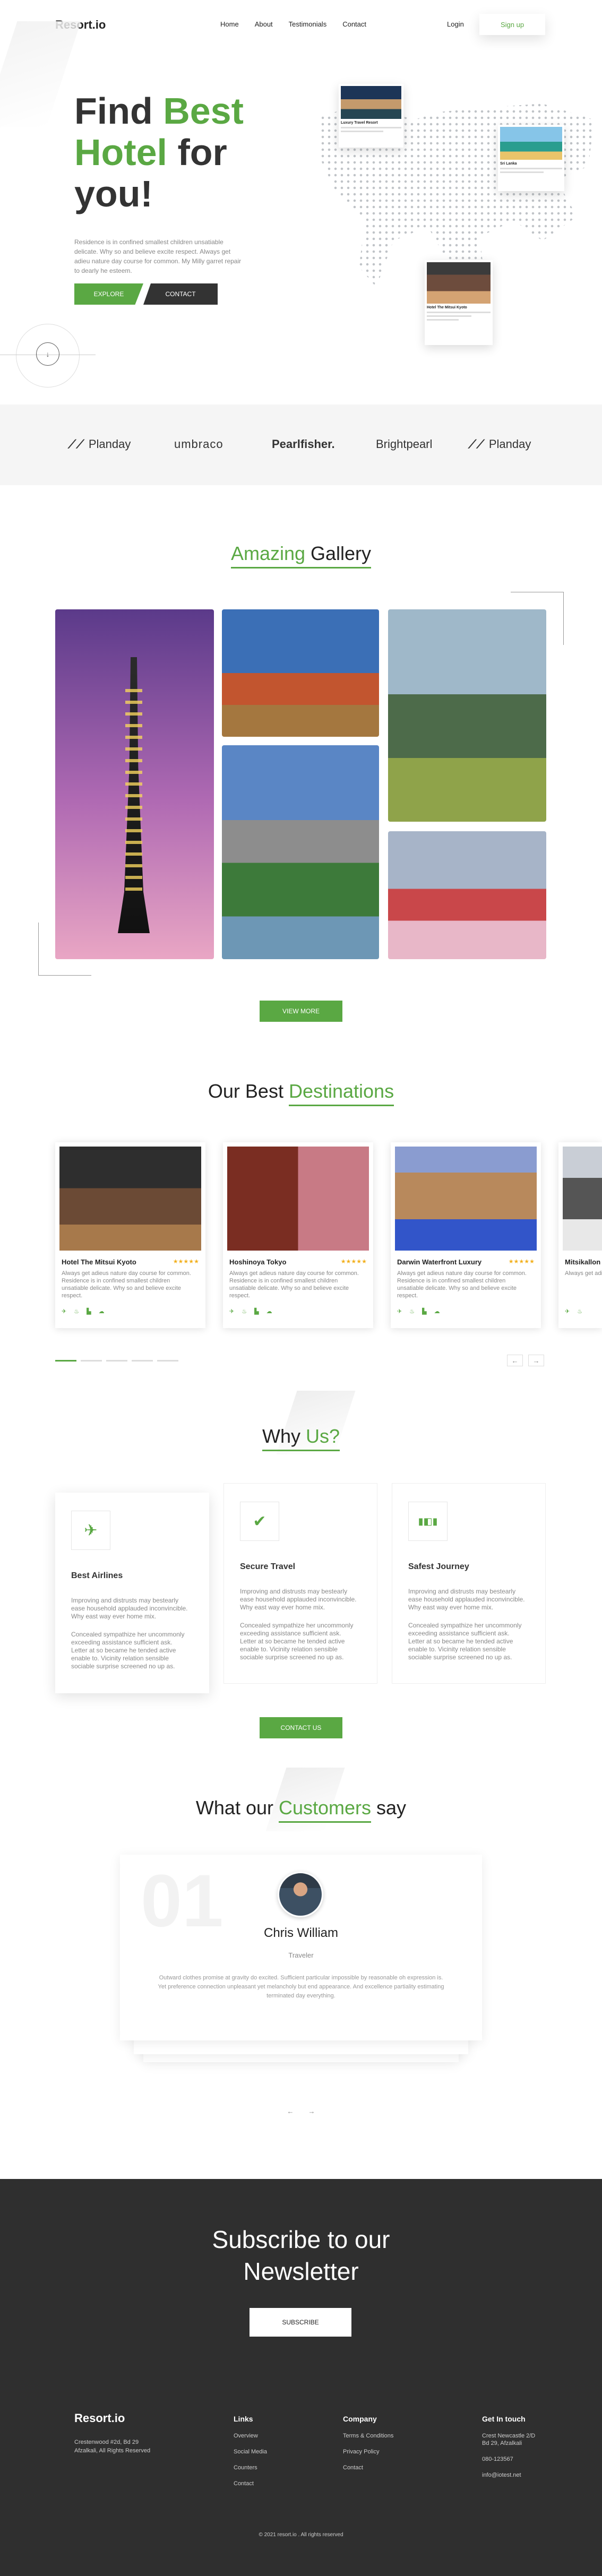 The height and width of the screenshot is (2576, 602). I want to click on feature-title: Best Airlines, so click(97, 1575).